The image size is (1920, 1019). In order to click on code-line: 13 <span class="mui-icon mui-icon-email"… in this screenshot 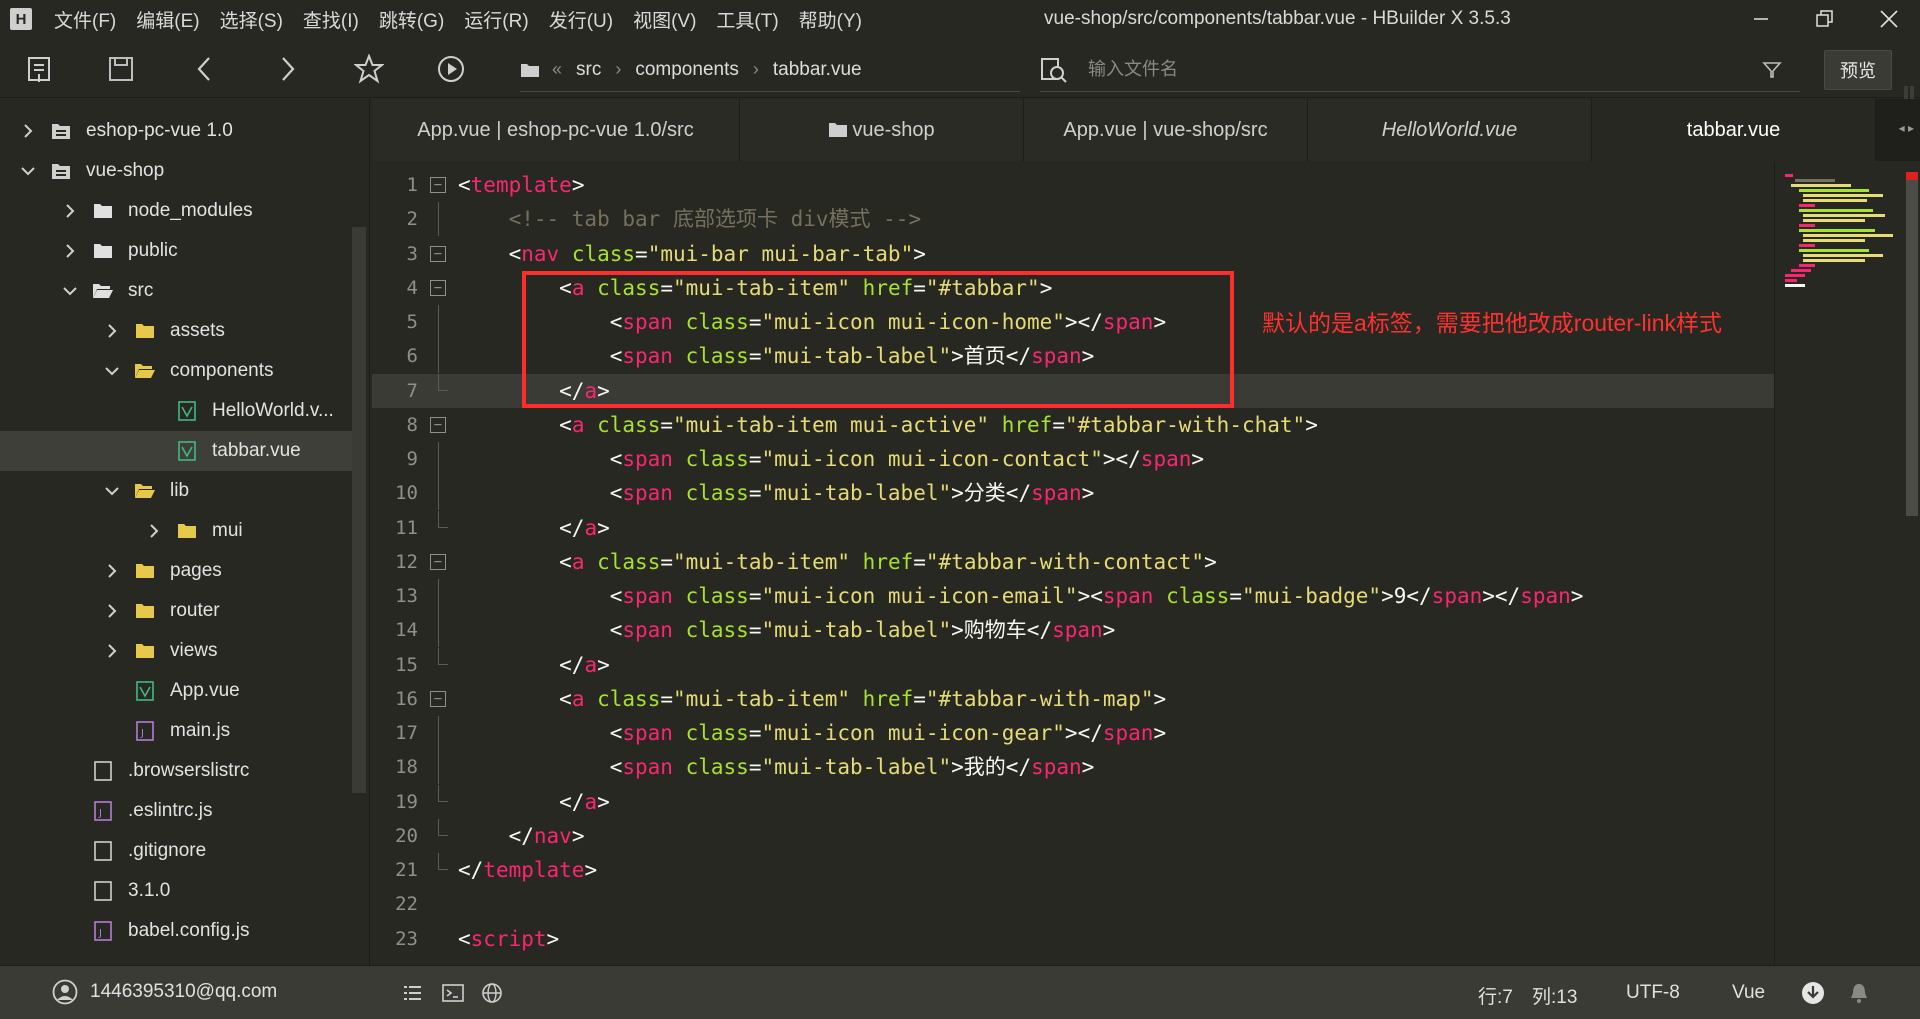, I will do `click(1073, 596)`.